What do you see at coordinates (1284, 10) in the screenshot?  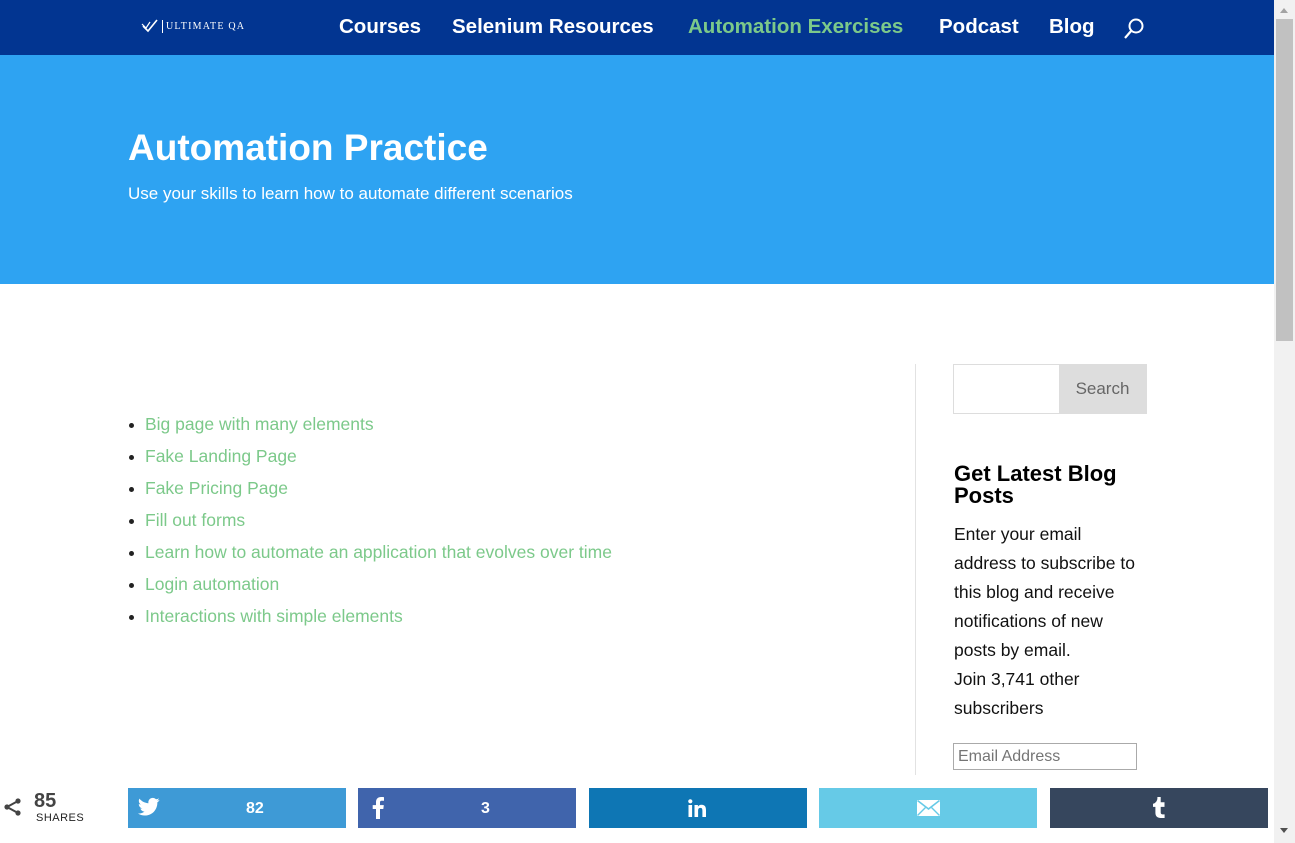 I see `scroll-up-arrow` at bounding box center [1284, 10].